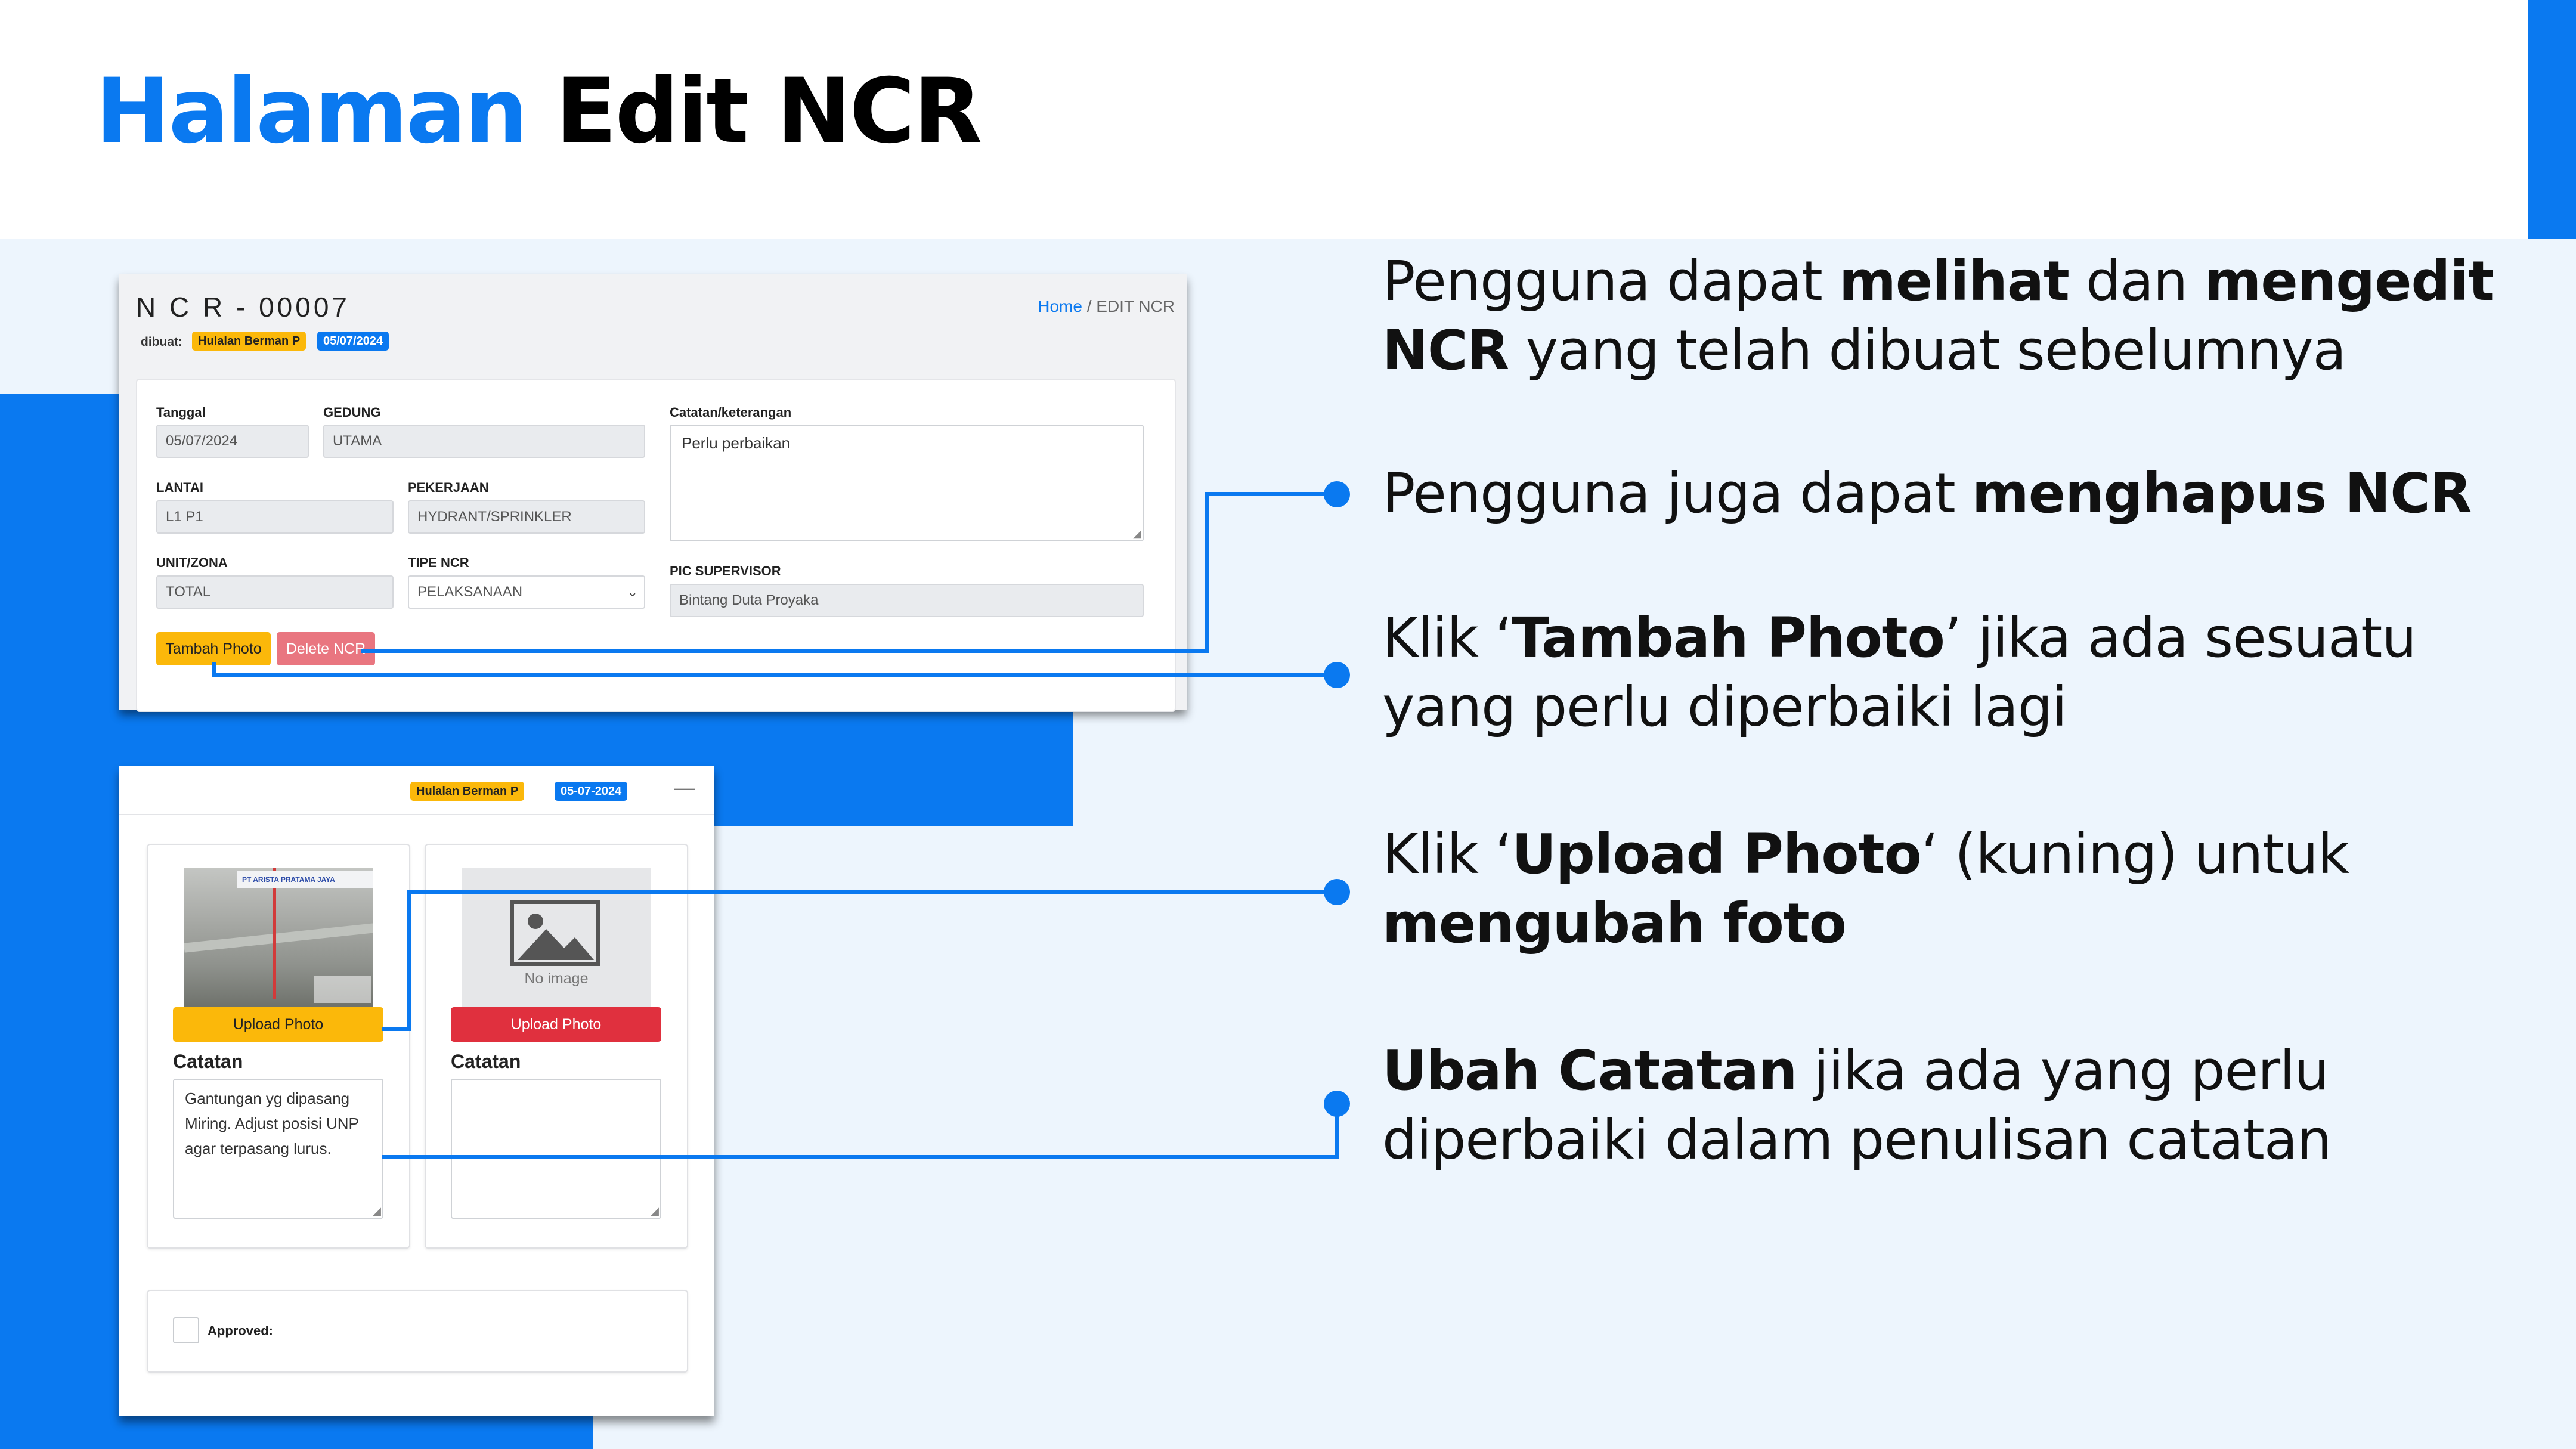 The image size is (2576, 1449). I want to click on title-highlight: Halaman, so click(312, 111).